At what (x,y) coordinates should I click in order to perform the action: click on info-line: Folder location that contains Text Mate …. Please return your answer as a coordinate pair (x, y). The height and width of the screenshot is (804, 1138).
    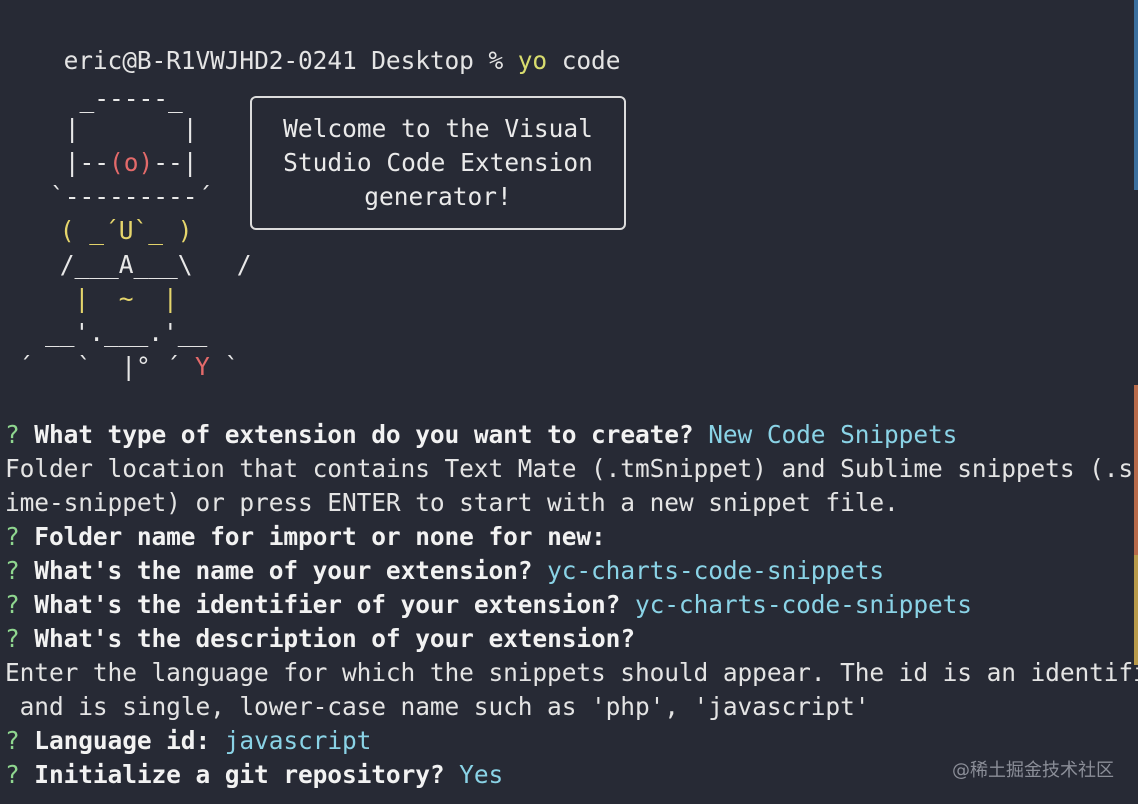
    Looking at the image, I should click on (571, 468).